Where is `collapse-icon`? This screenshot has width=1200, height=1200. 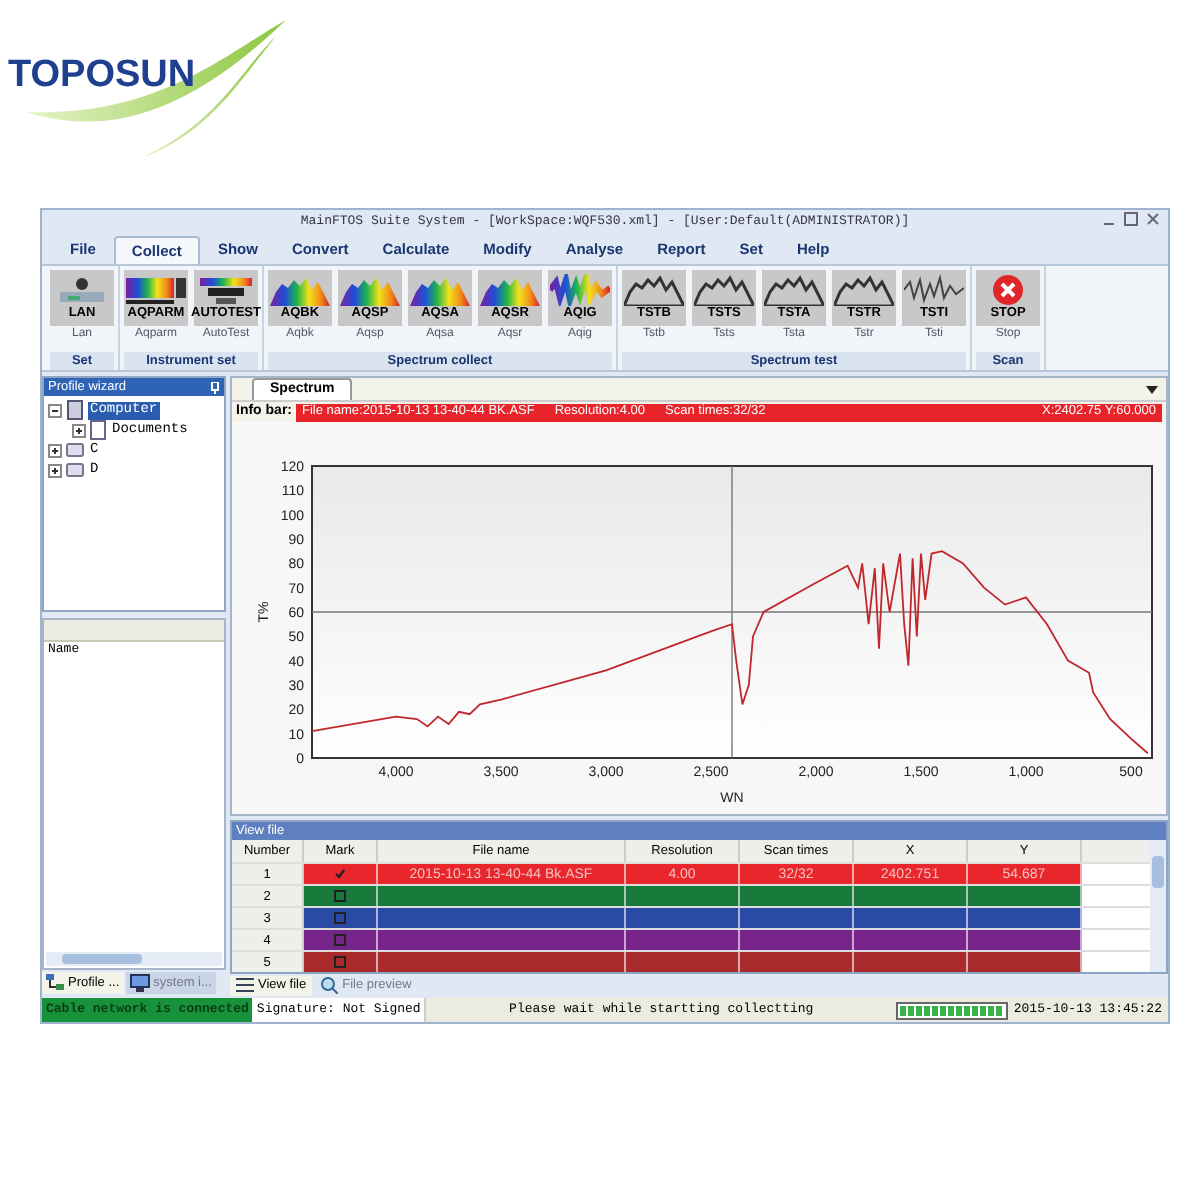
collapse-icon is located at coordinates (55, 410).